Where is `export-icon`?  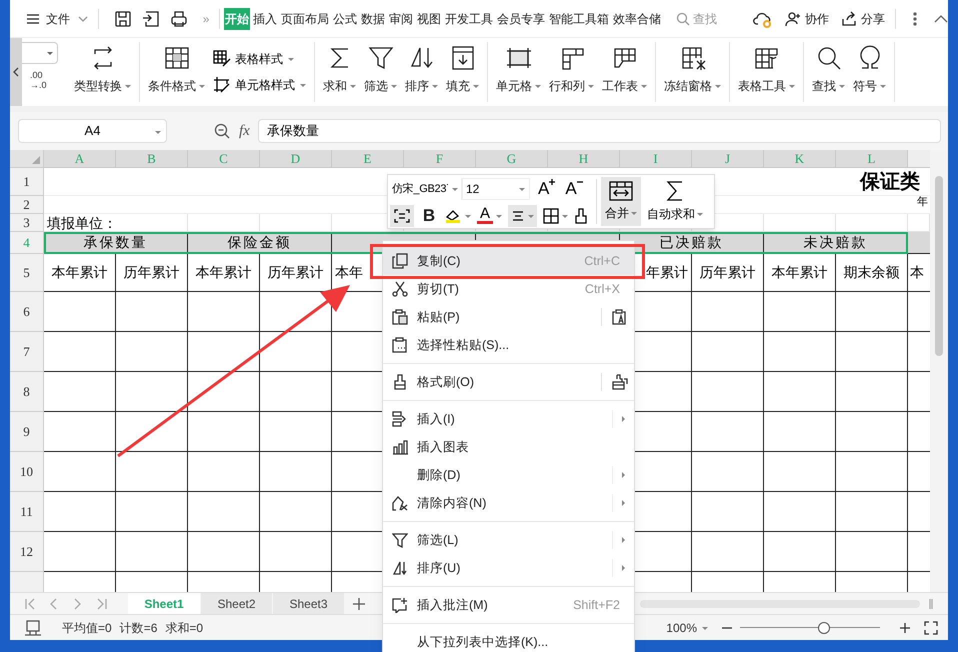 export-icon is located at coordinates (151, 19).